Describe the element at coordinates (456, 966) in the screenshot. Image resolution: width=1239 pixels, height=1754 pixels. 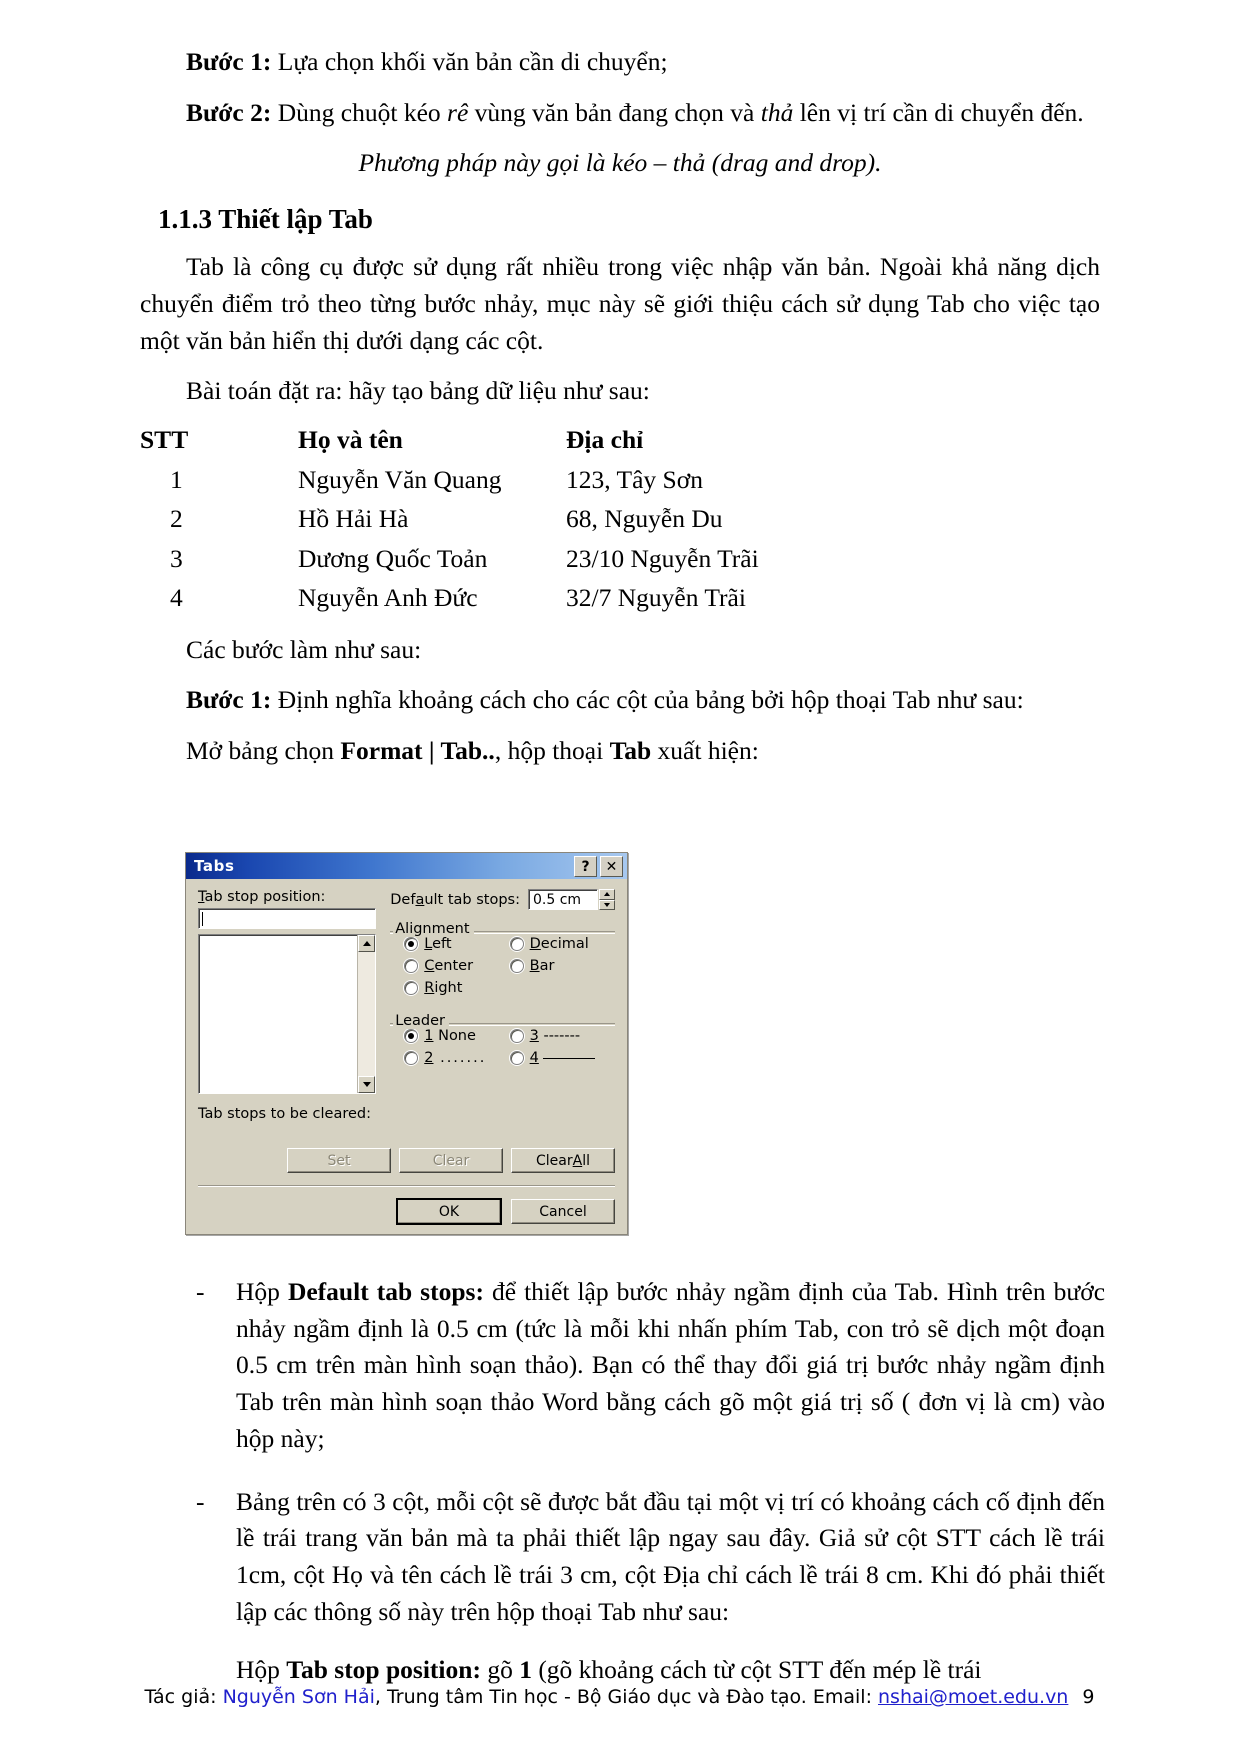
I see `radio-alignment-center: Center` at that location.